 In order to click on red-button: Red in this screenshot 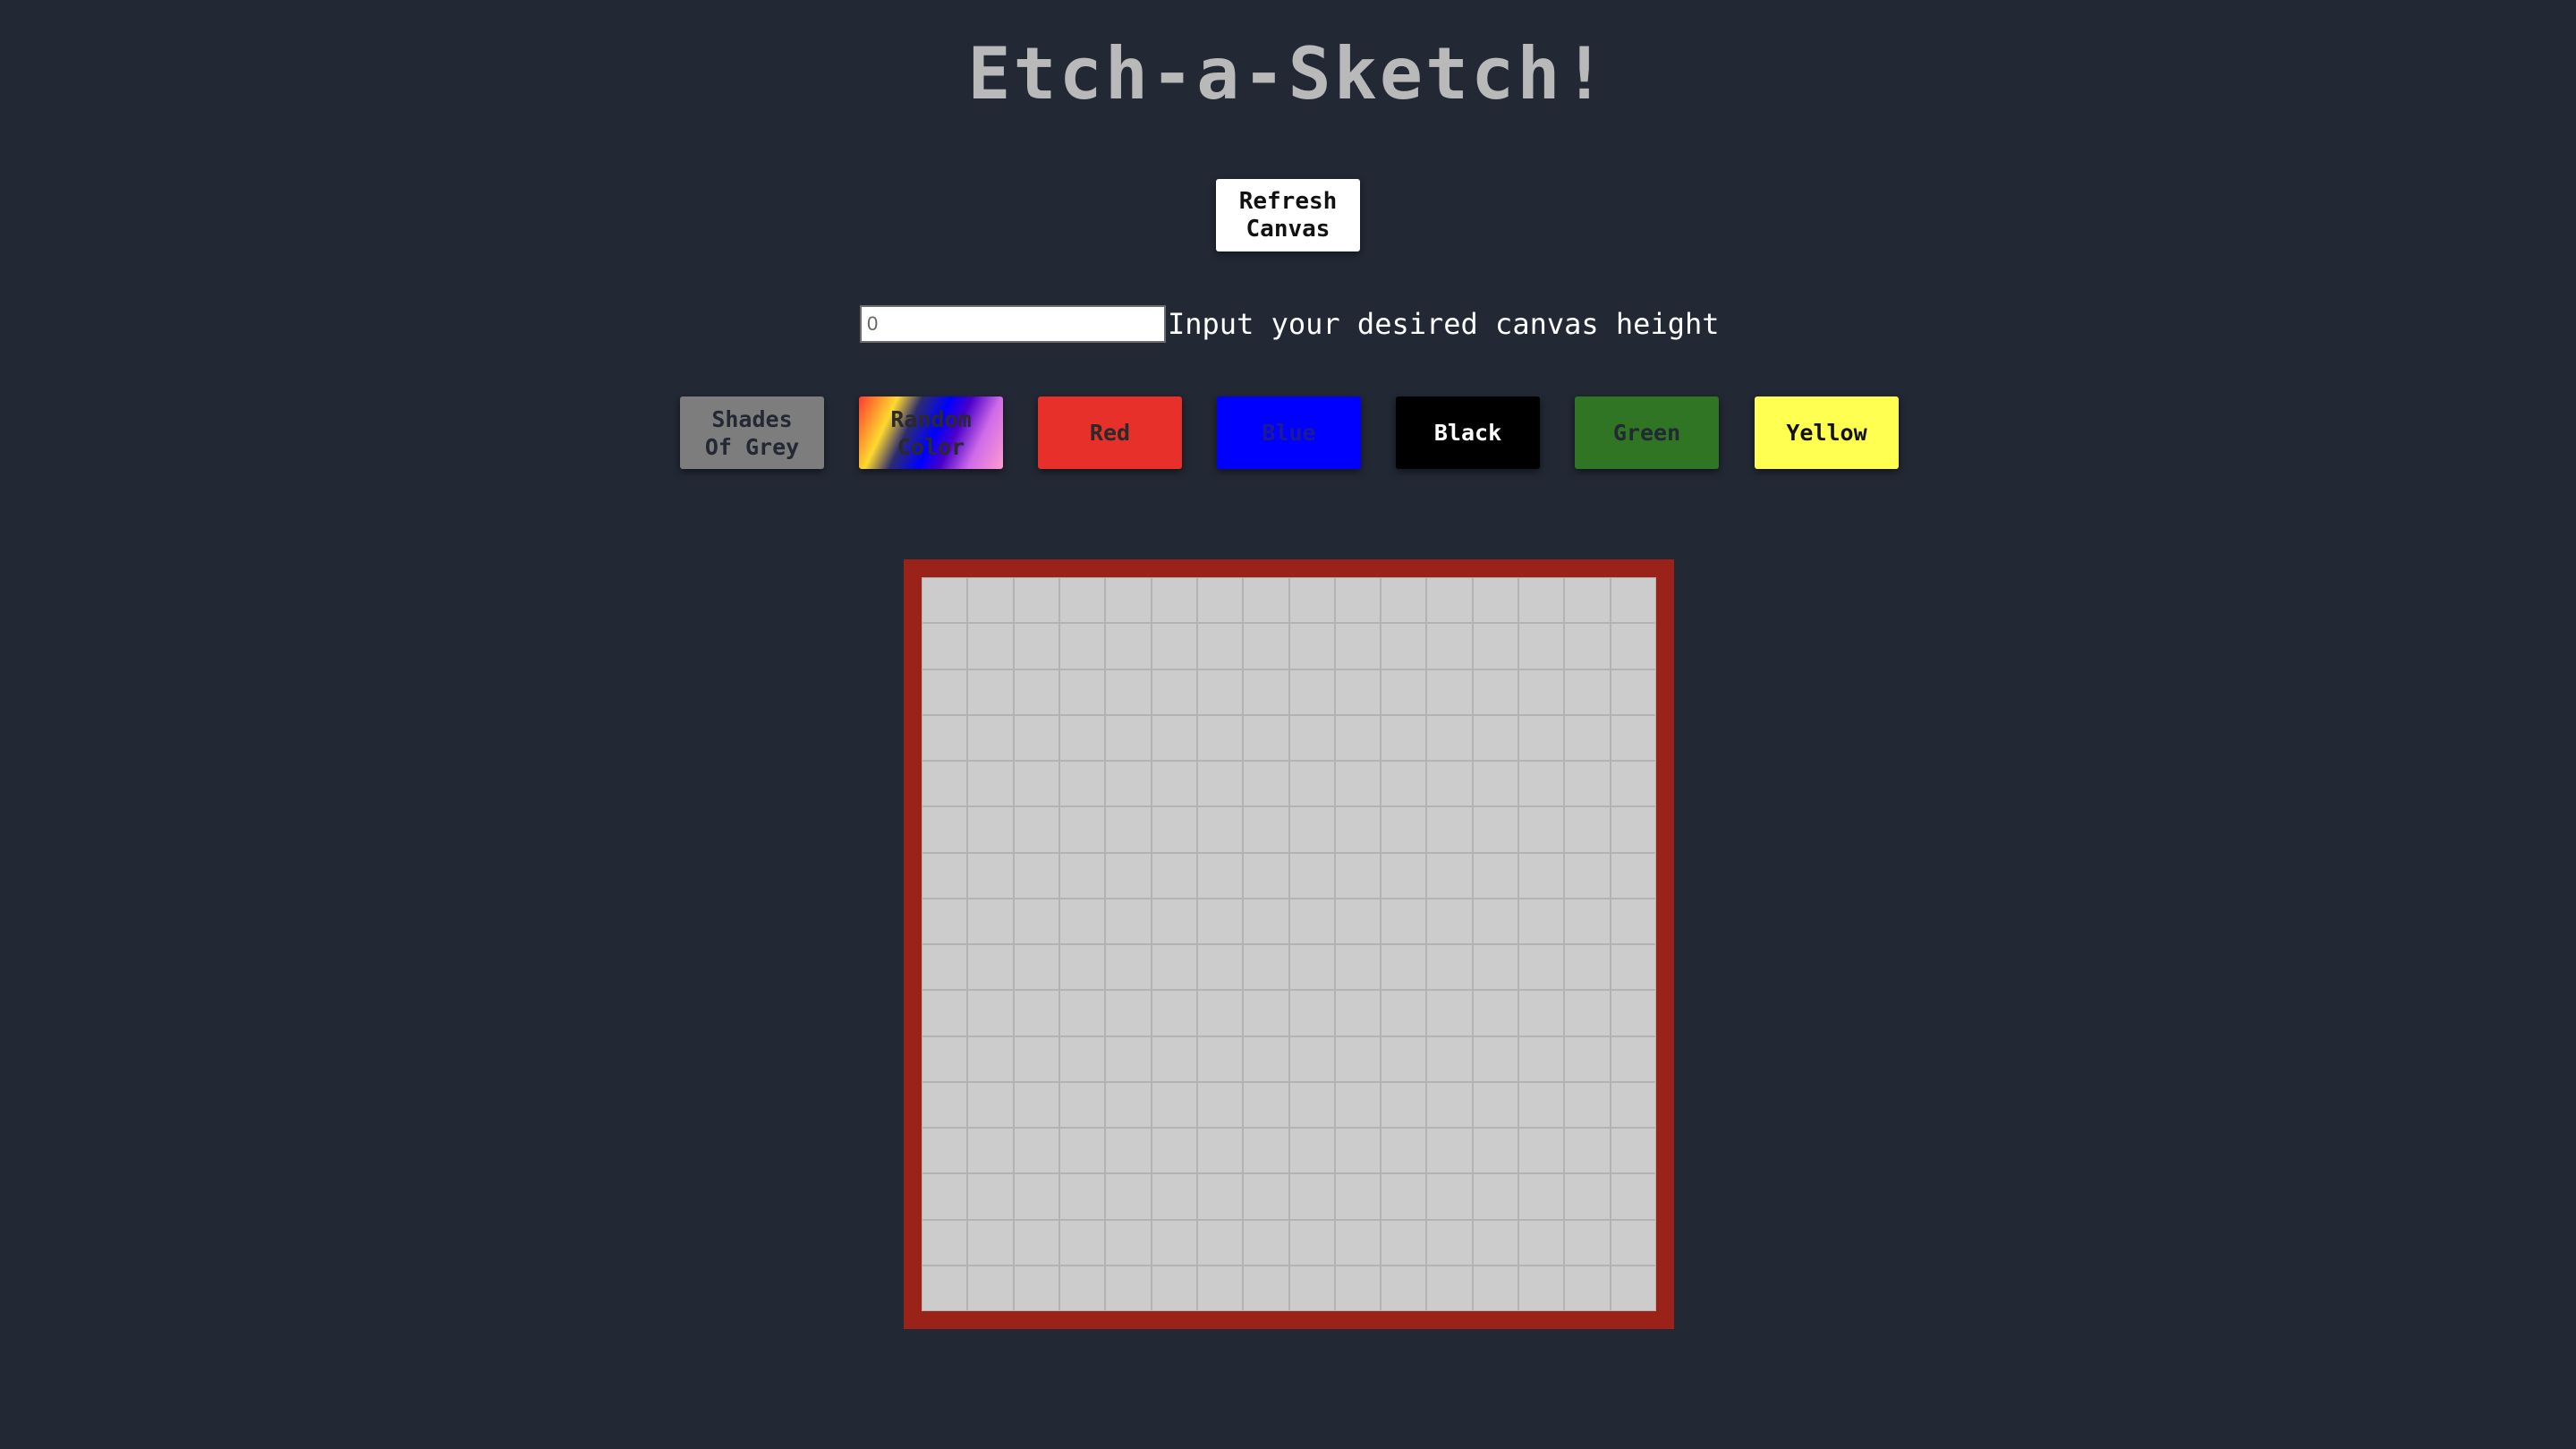, I will do `click(1110, 432)`.